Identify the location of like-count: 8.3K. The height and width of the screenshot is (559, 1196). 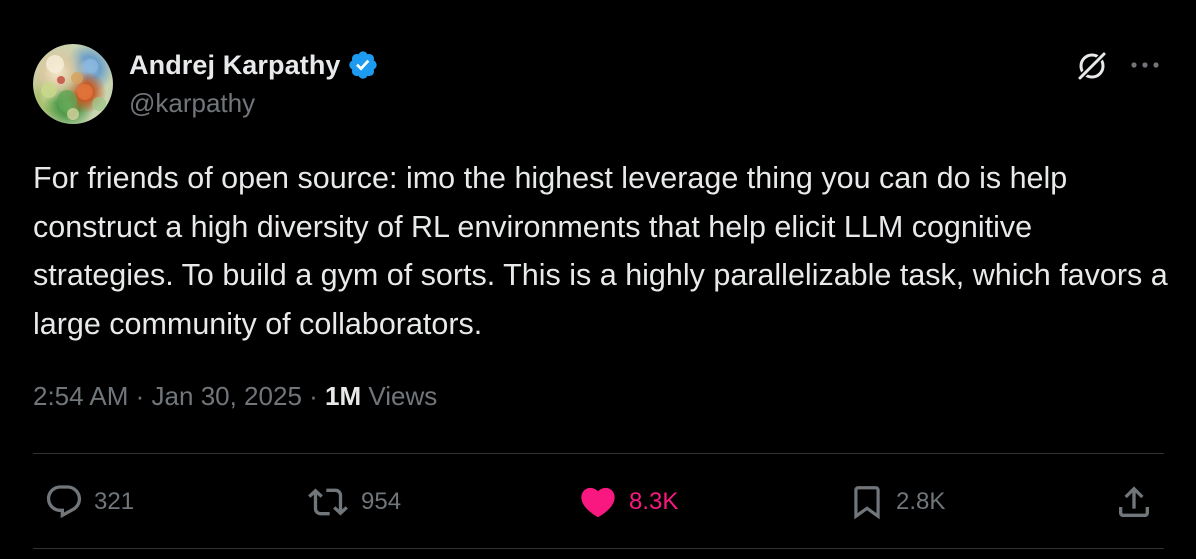
(654, 501).